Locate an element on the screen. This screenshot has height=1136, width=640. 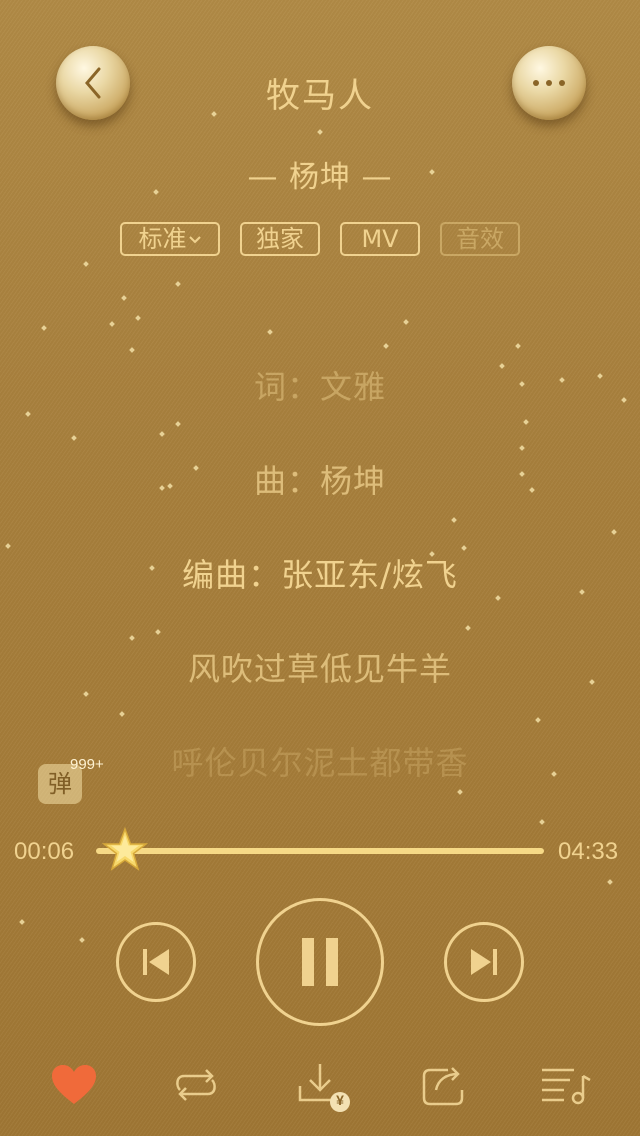
pause-icon is located at coordinates (320, 962).